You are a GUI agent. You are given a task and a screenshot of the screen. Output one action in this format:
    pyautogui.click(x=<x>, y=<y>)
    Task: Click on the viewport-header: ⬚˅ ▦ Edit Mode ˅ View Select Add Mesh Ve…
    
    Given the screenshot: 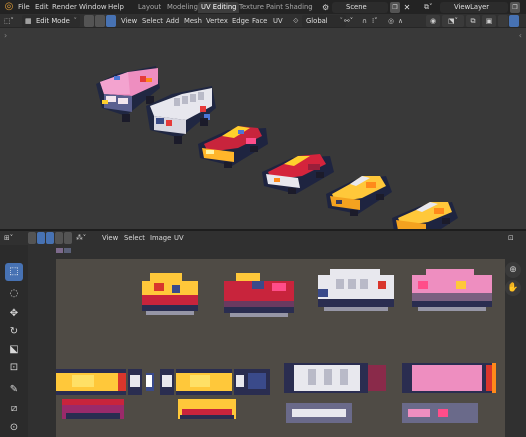 What is the action you would take?
    pyautogui.click(x=263, y=21)
    